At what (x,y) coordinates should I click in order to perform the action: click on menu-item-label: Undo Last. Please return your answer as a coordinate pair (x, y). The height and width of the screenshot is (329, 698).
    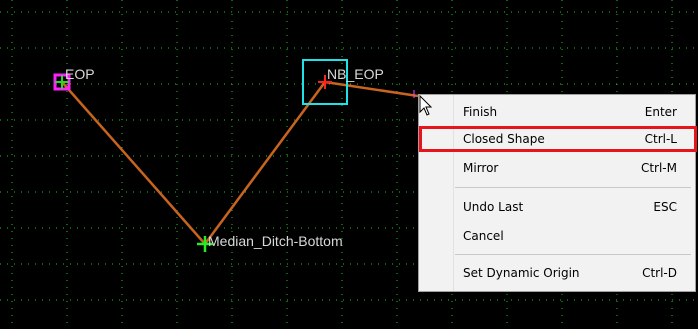
    Looking at the image, I should click on (493, 207).